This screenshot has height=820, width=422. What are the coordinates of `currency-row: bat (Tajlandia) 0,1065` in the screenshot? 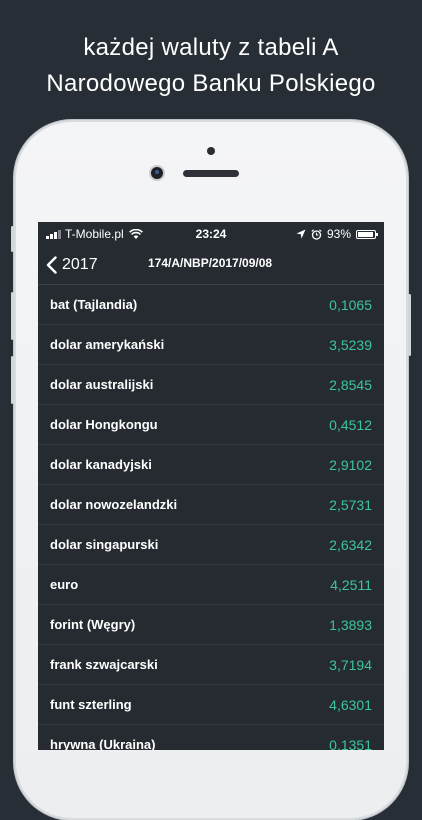 It's located at (211, 305).